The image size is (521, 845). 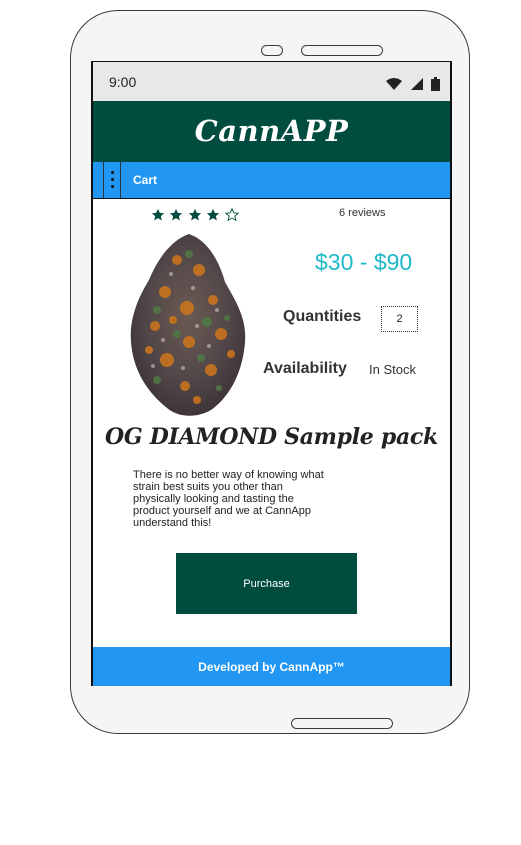 I want to click on product-image, so click(x=188, y=325).